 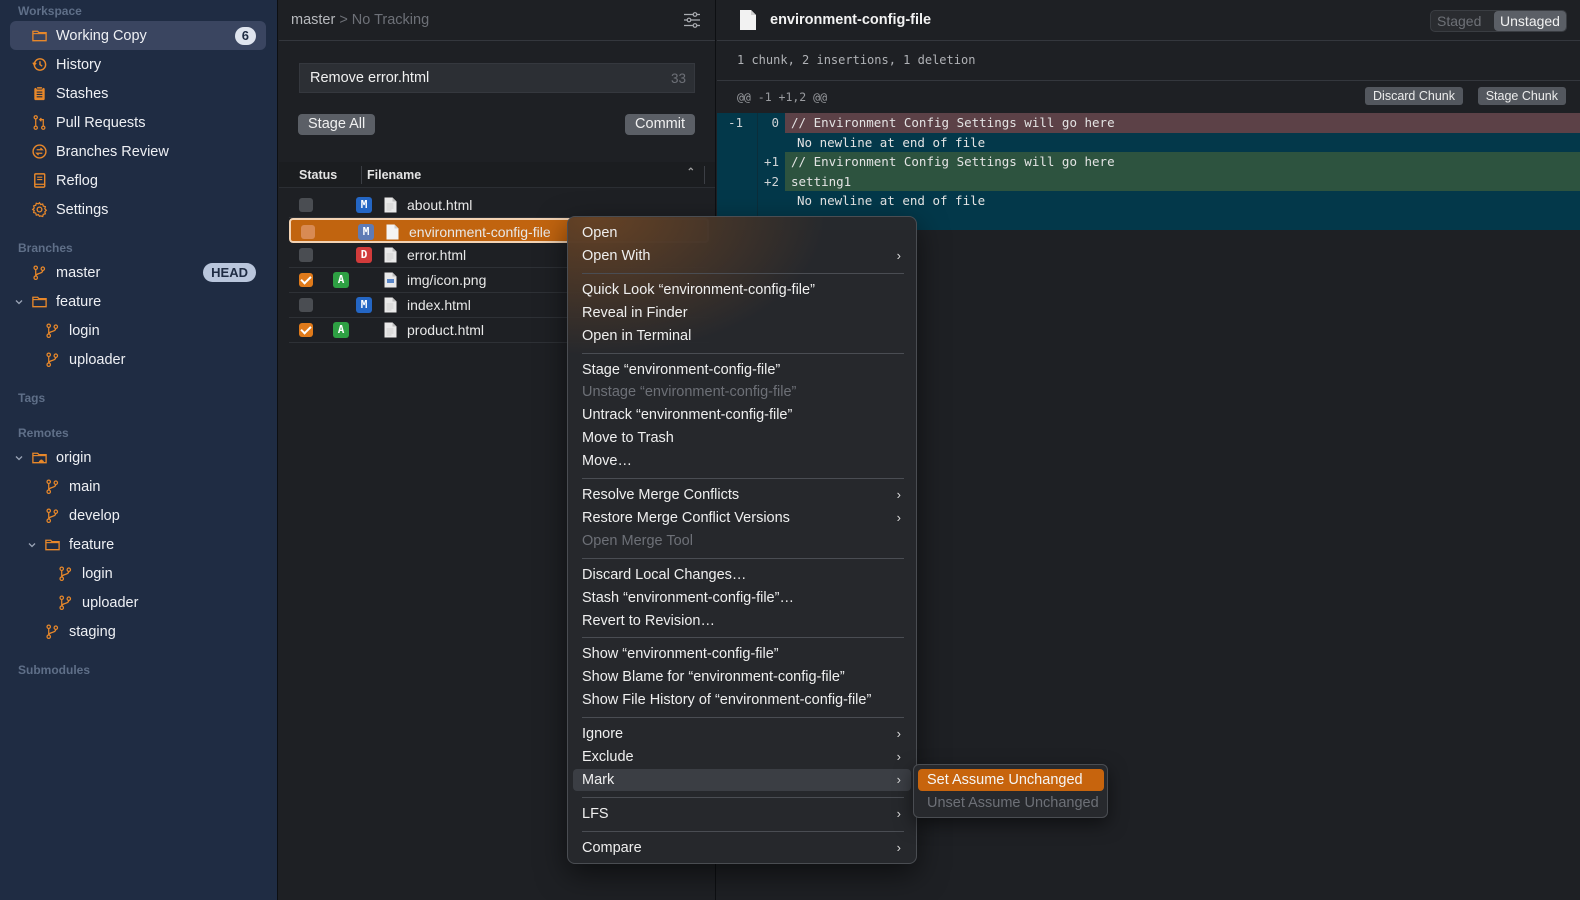 What do you see at coordinates (742, 654) in the screenshot?
I see `menu-item-show-file: Show “environment-config-file”` at bounding box center [742, 654].